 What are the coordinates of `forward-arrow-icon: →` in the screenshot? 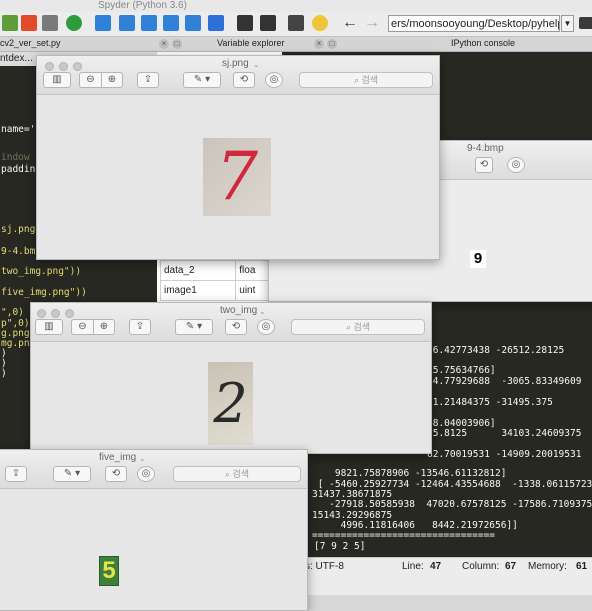 It's located at (372, 23).